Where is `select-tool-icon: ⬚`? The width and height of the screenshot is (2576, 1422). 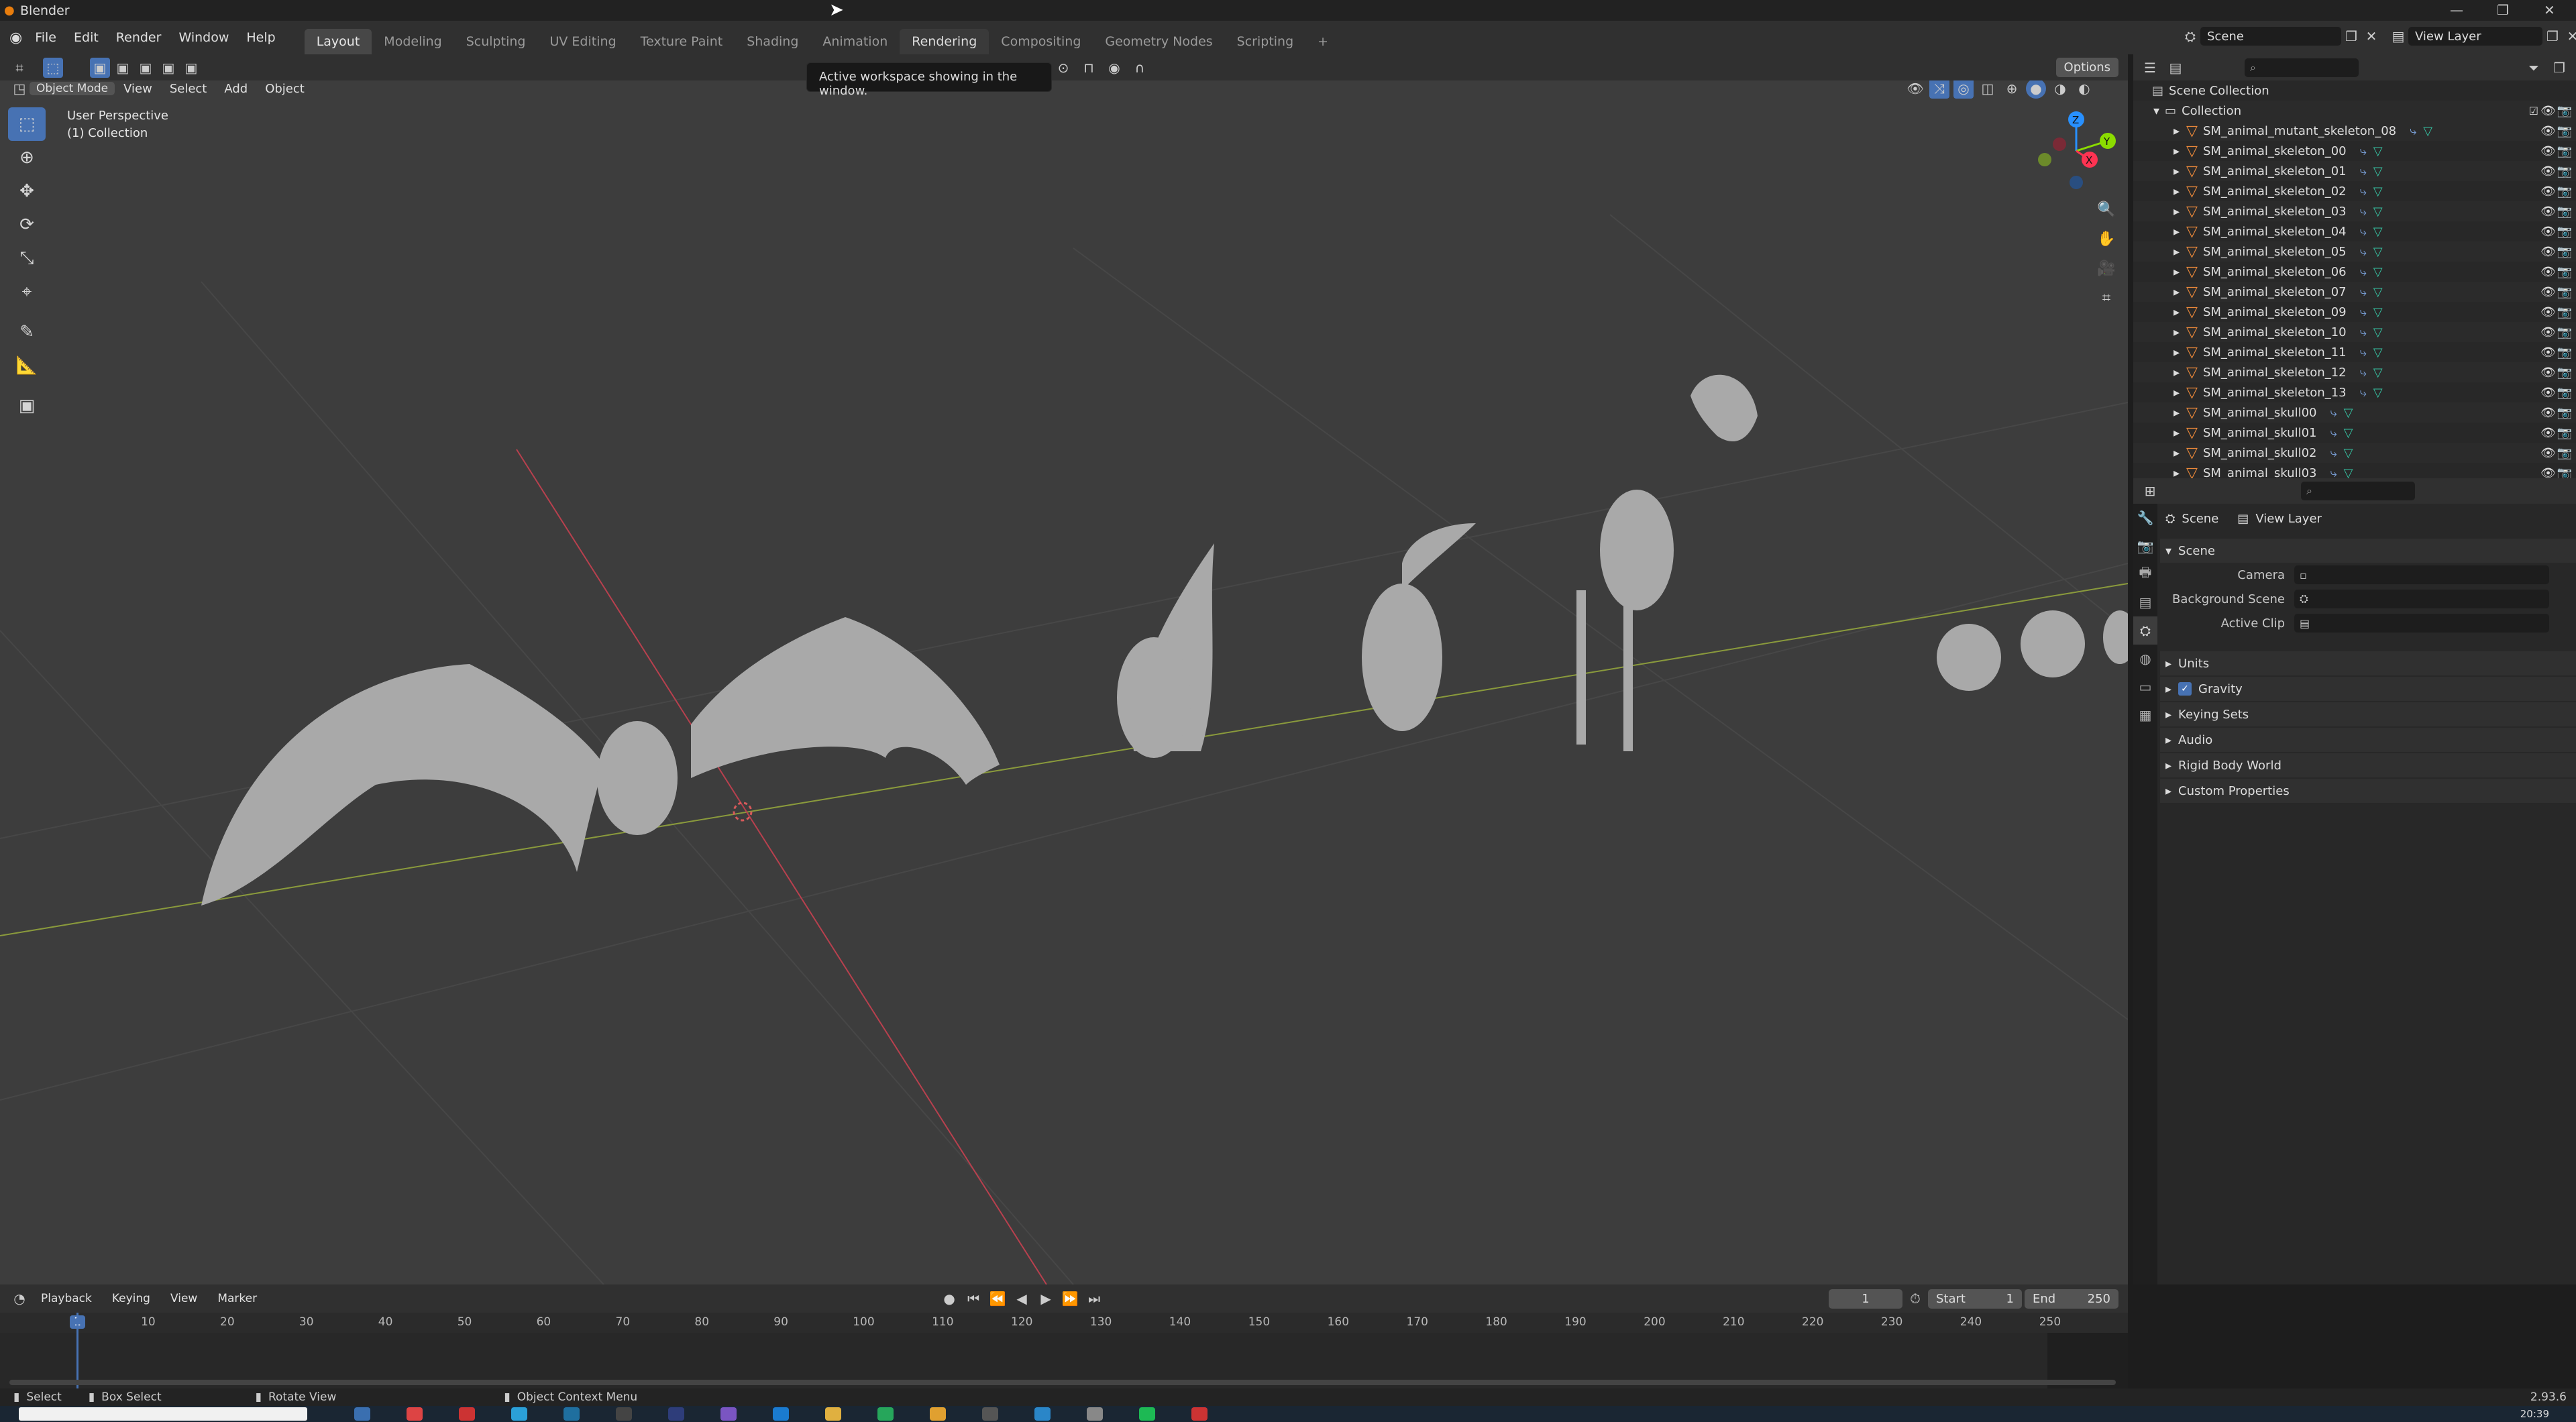
select-tool-icon: ⬚ is located at coordinates (53, 67).